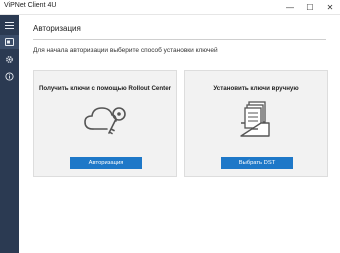  I want to click on sidebar-item-settings, so click(9, 59).